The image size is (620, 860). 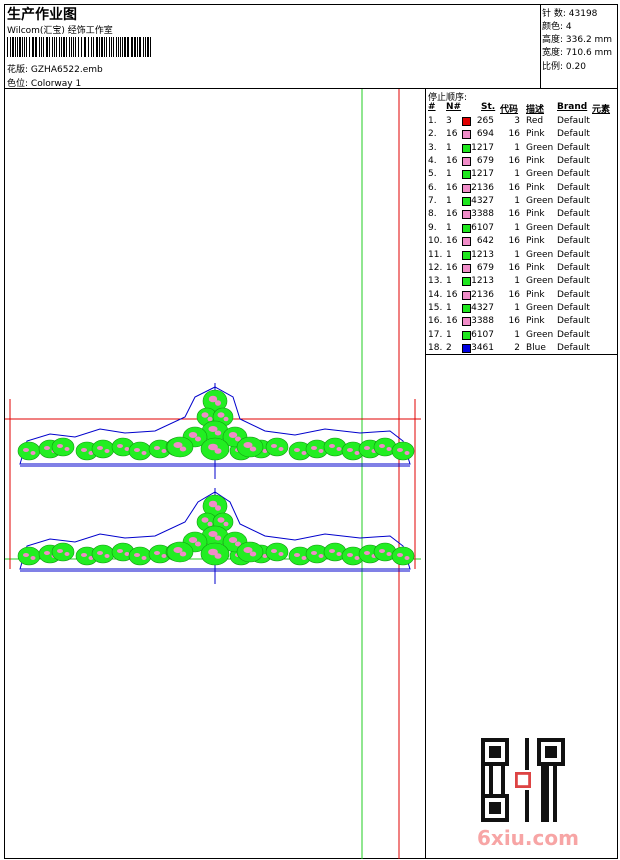 I want to click on cell-idx: 4., so click(x=432, y=161).